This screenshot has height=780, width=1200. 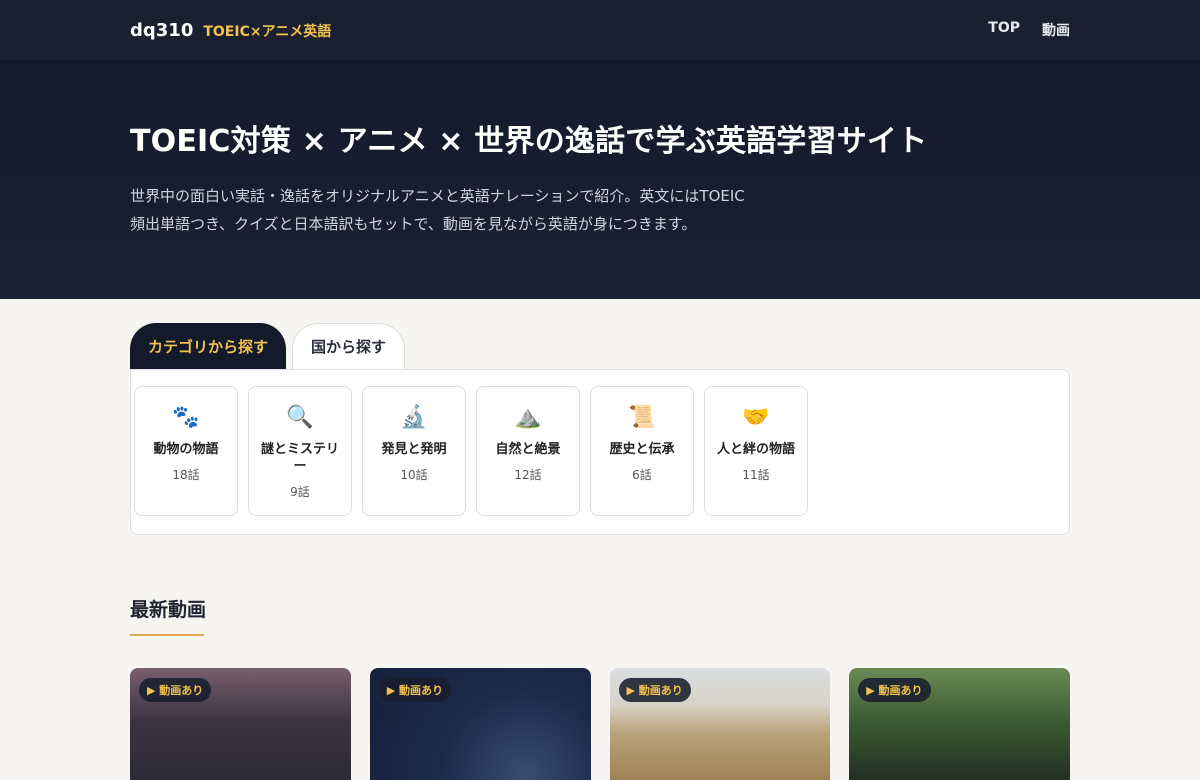 What do you see at coordinates (600, 346) in the screenshot?
I see `browse-tabs: カテゴリから探す 国から探す` at bounding box center [600, 346].